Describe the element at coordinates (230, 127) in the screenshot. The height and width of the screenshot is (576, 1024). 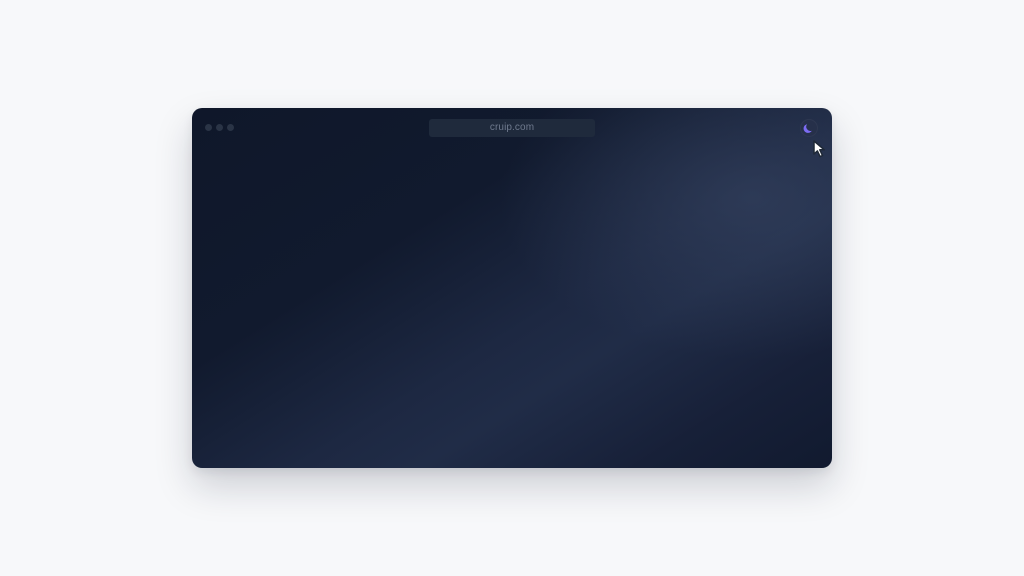
I see `window-maximize-dot` at that location.